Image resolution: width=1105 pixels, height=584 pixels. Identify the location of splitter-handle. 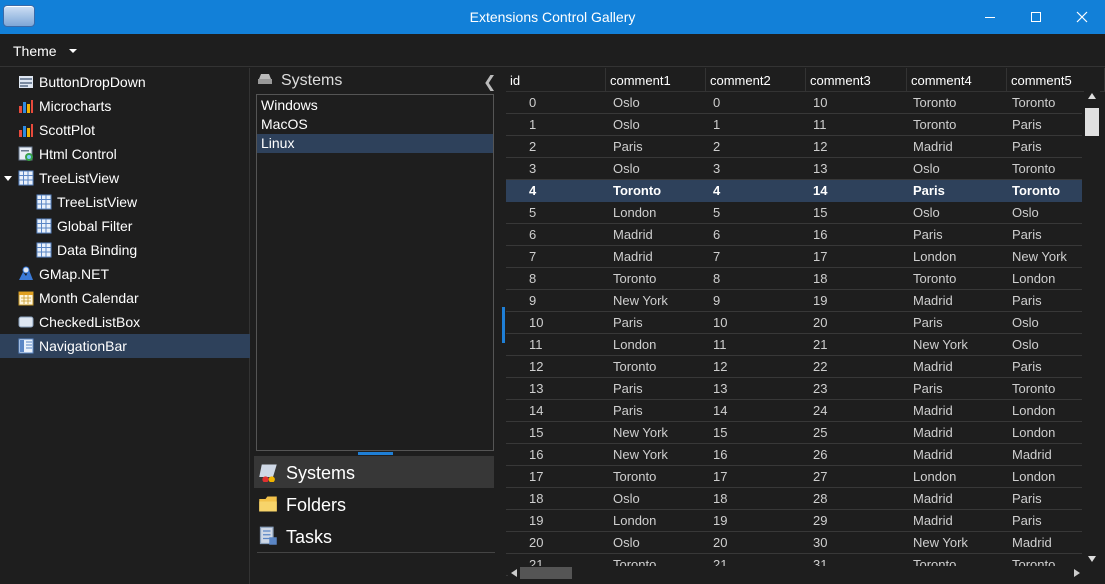
(375, 453).